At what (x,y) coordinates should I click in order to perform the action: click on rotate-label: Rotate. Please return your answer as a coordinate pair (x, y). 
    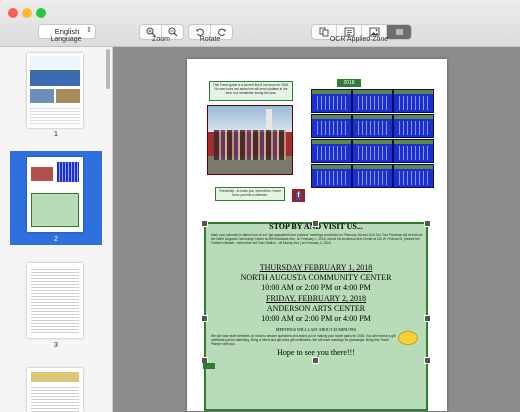
    Looking at the image, I should click on (210, 39).